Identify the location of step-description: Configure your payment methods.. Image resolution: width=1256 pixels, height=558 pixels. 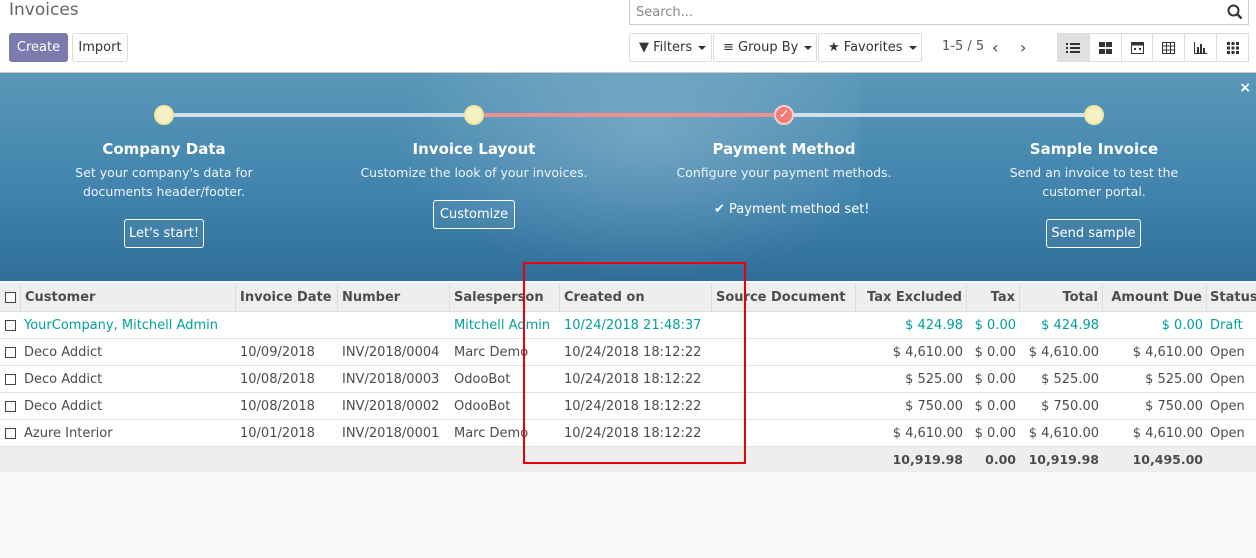
(784, 172).